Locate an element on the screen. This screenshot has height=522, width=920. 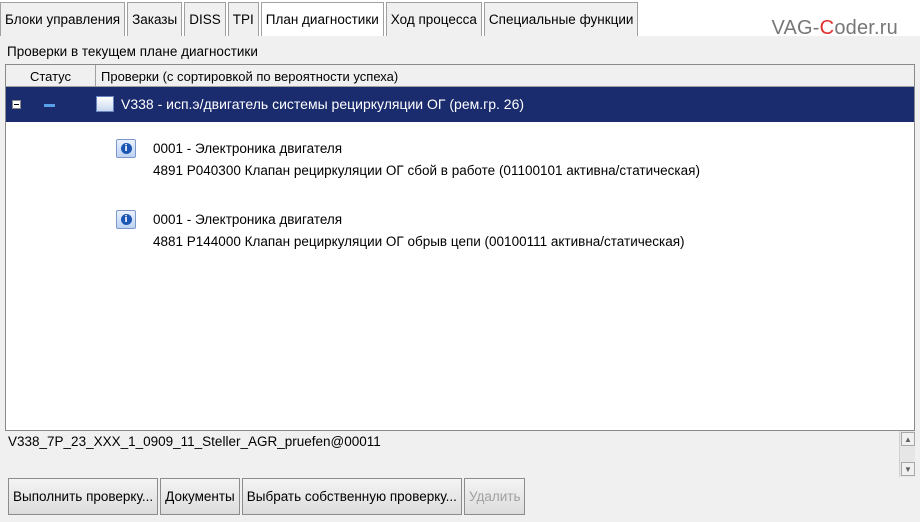
watermark-part1: VAG- is located at coordinates (795, 28).